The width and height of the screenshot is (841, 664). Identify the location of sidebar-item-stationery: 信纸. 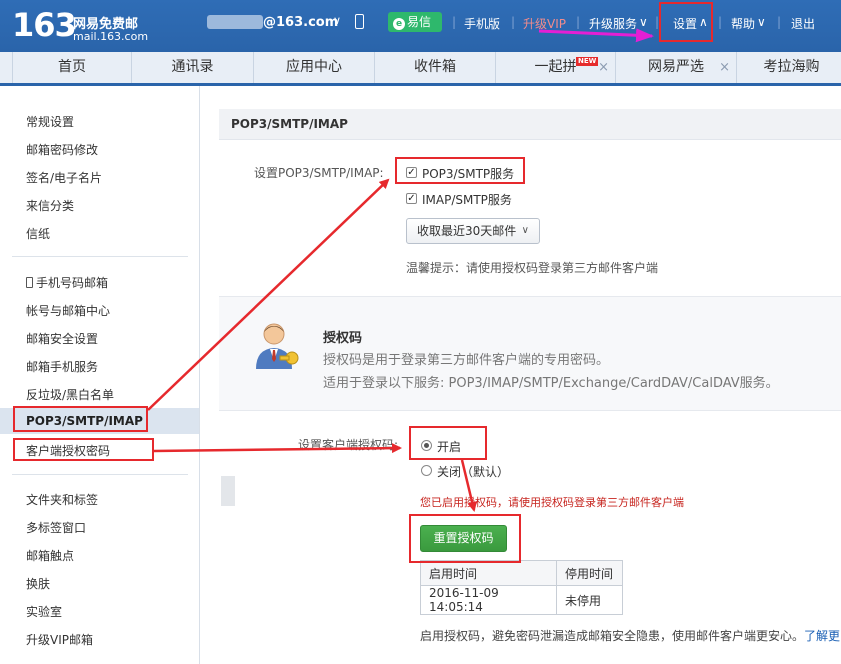
(38, 233).